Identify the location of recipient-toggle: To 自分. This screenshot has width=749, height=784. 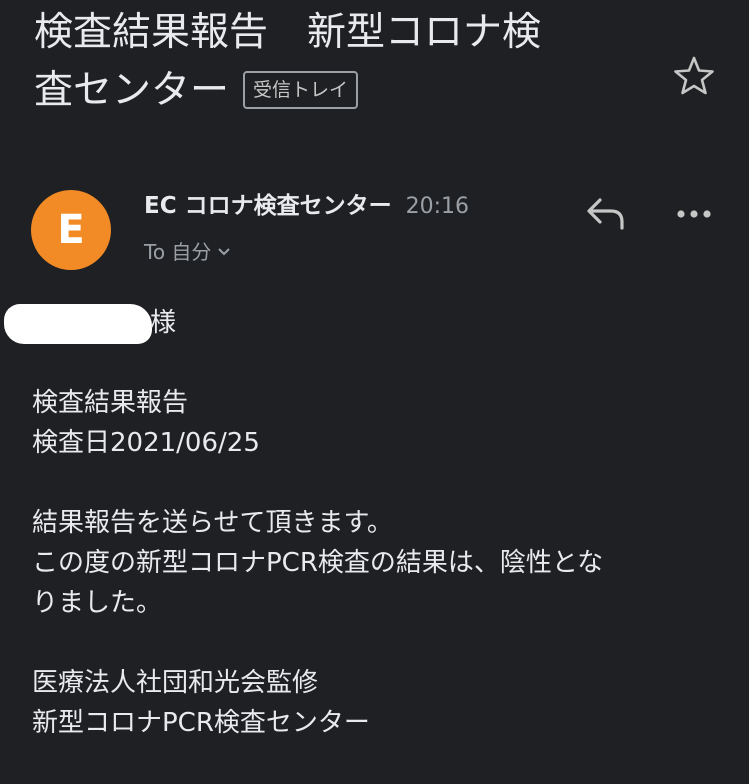
(187, 250).